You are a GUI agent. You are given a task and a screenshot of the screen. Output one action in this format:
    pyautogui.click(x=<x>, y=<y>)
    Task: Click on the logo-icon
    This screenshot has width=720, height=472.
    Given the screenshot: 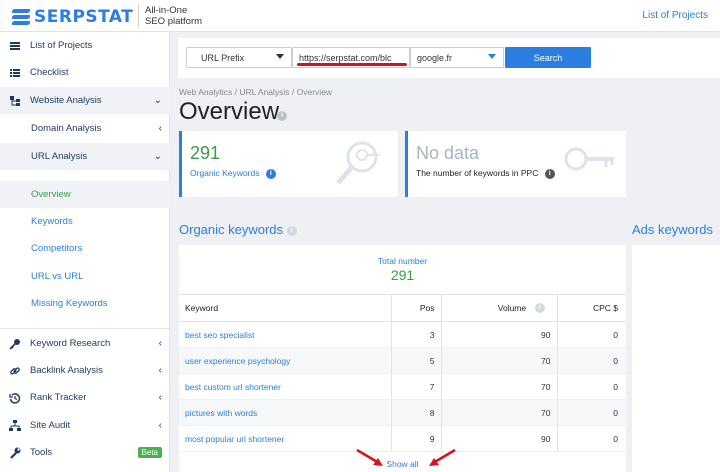 What is the action you would take?
    pyautogui.click(x=21, y=17)
    